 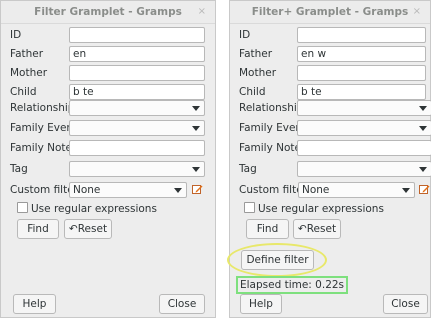 I want to click on window-title: Filter+ Gramplet - Gramps, so click(x=330, y=12).